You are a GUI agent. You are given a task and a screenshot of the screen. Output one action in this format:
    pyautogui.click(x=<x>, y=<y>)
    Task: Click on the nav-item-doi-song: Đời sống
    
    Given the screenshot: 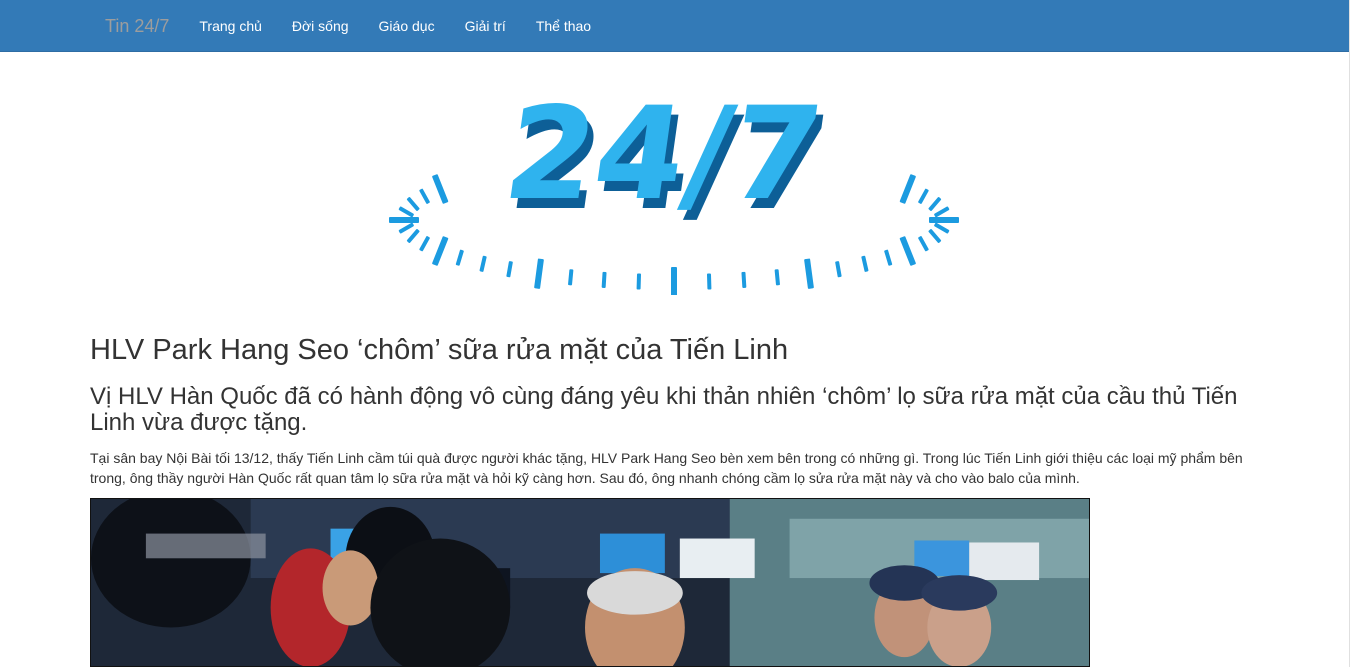 What is the action you would take?
    pyautogui.click(x=320, y=26)
    